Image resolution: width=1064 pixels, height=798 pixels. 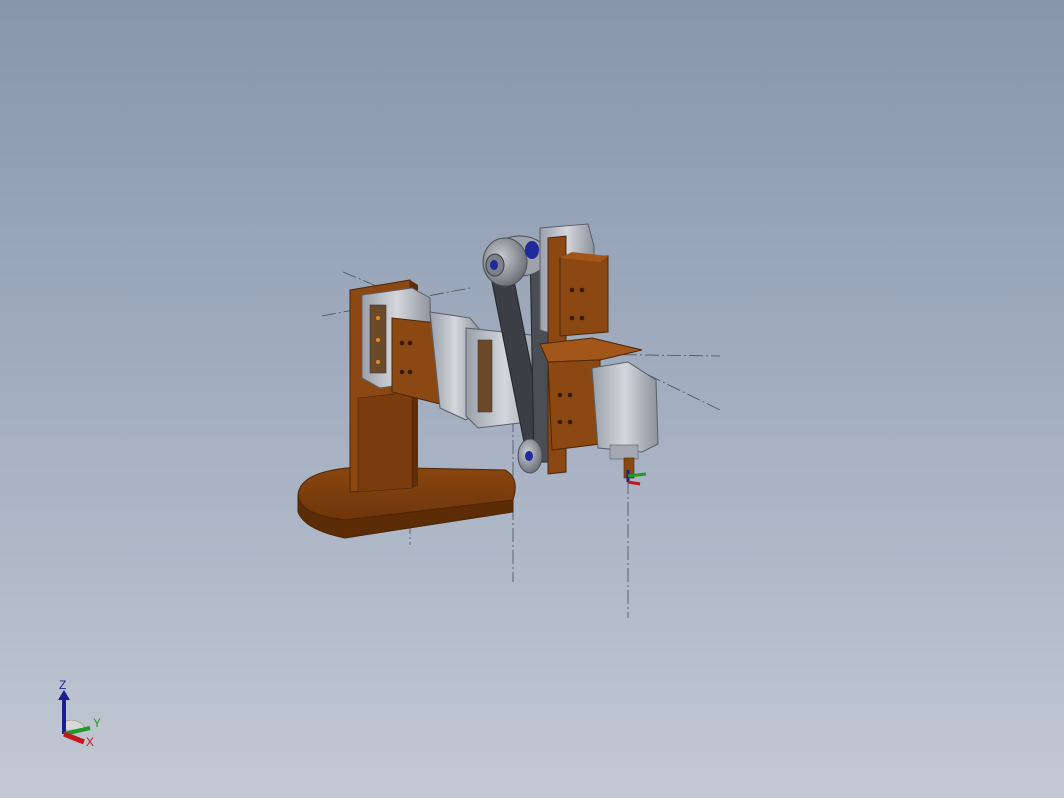 What do you see at coordinates (90, 742) in the screenshot?
I see `x-axis-label: X` at bounding box center [90, 742].